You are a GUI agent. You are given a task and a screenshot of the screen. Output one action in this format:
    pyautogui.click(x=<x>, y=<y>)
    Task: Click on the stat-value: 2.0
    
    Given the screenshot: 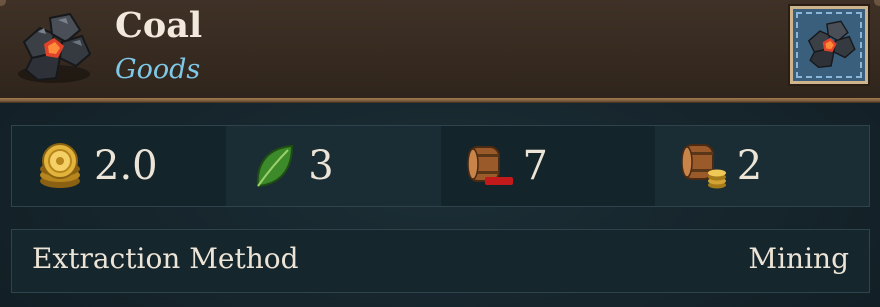 What is the action you would take?
    pyautogui.click(x=126, y=166)
    